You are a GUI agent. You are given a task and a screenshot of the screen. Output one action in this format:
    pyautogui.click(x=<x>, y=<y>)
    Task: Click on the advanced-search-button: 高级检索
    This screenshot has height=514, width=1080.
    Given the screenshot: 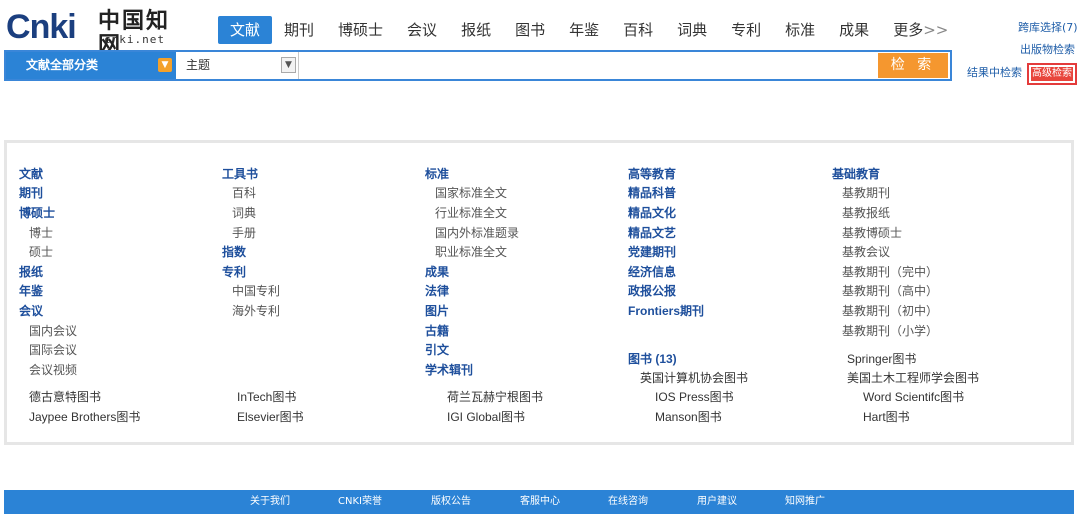 What is the action you would take?
    pyautogui.click(x=1052, y=74)
    